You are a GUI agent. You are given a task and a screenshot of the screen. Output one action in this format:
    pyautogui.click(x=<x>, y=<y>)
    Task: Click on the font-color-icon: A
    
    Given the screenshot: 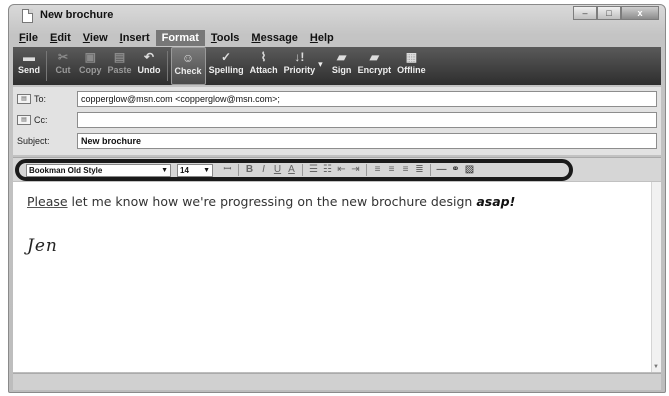 What is the action you would take?
    pyautogui.click(x=291, y=170)
    